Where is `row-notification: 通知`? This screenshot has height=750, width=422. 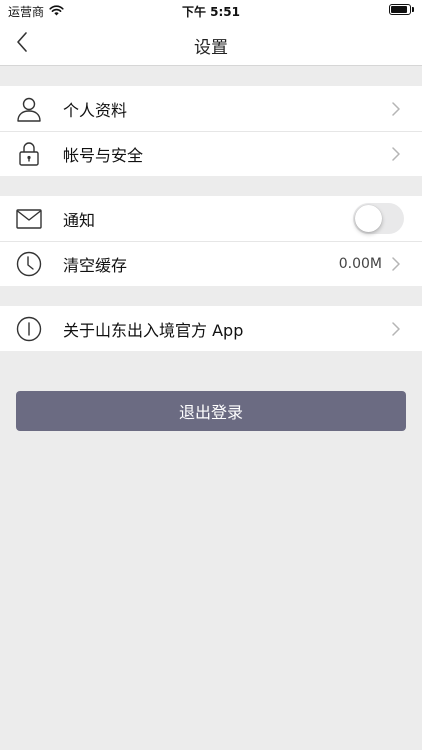 row-notification: 通知 is located at coordinates (211, 218).